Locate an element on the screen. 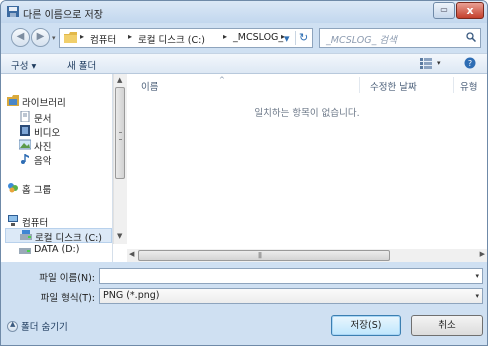 The width and height of the screenshot is (488, 346). search-box: _MCSLOG_ 검색 is located at coordinates (400, 38).